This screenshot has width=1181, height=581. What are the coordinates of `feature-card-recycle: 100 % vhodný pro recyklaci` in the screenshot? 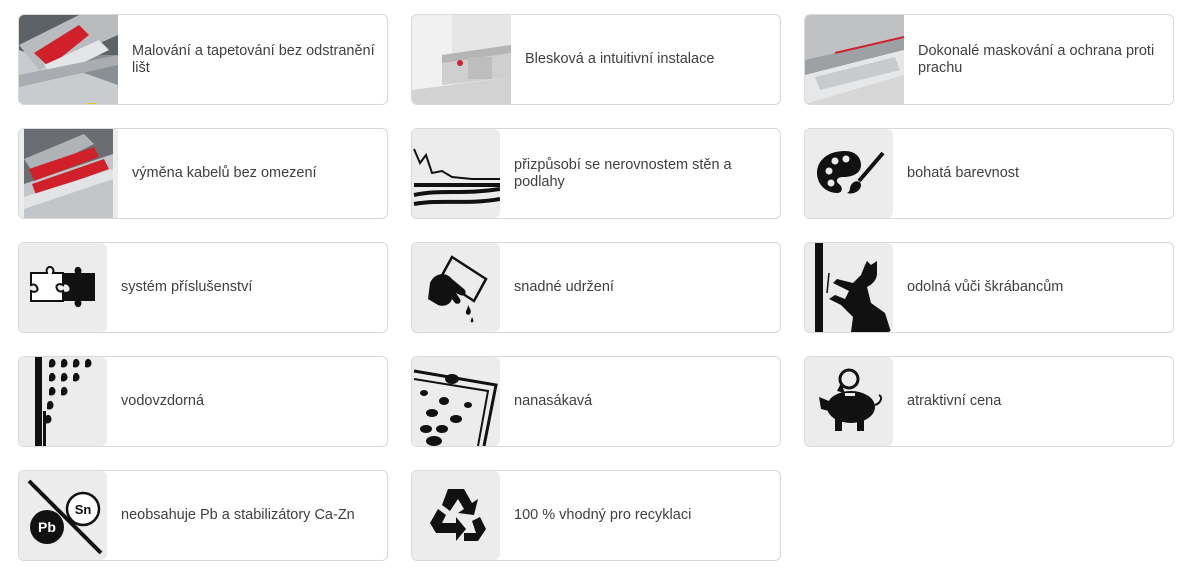 It's located at (596, 515).